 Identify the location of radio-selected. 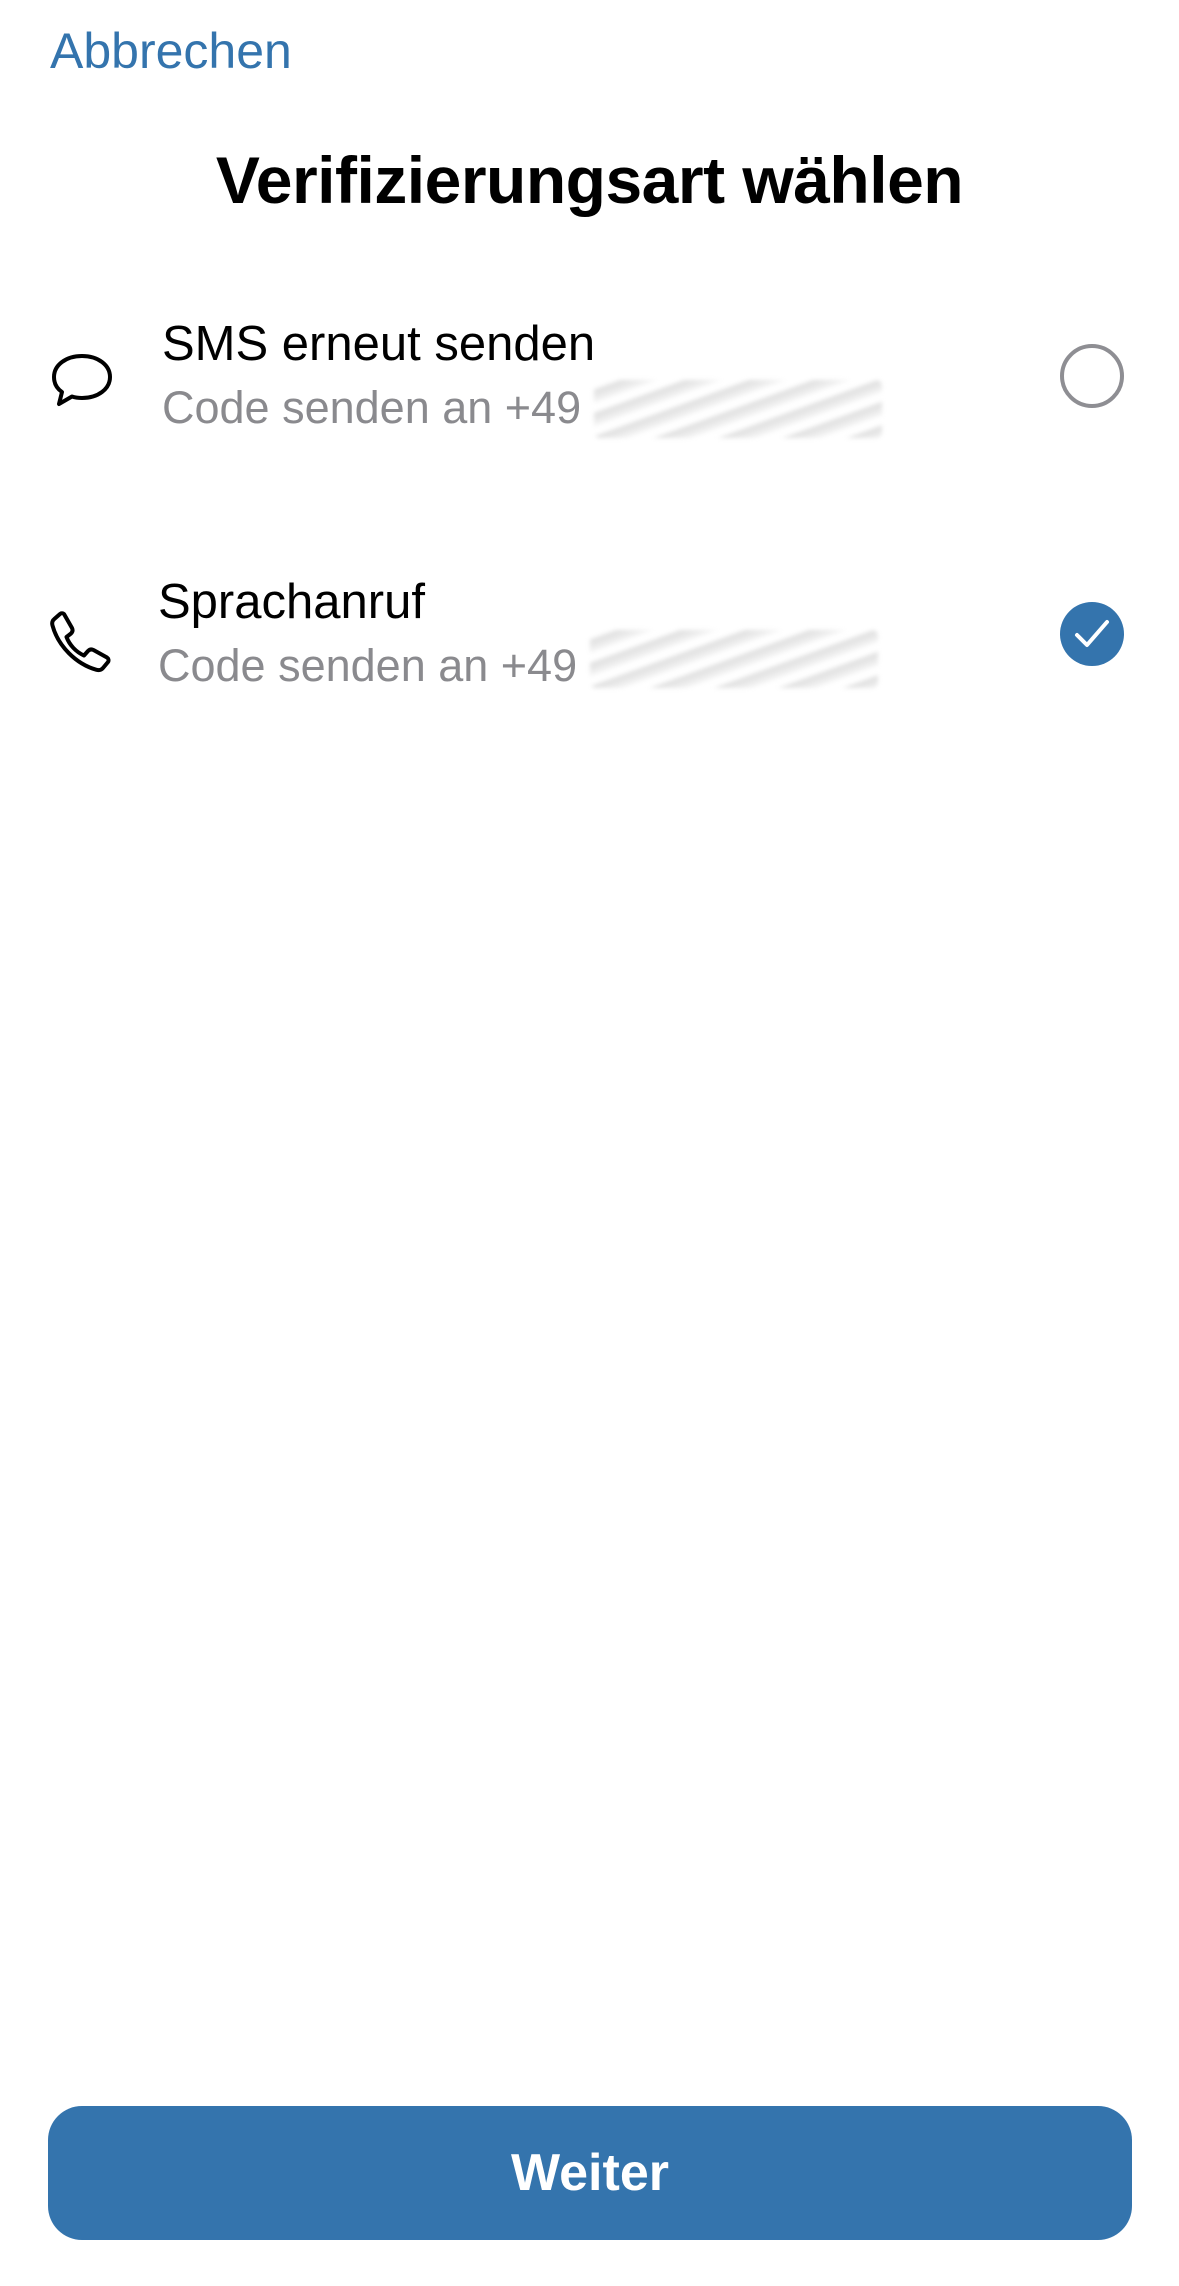
(1092, 634).